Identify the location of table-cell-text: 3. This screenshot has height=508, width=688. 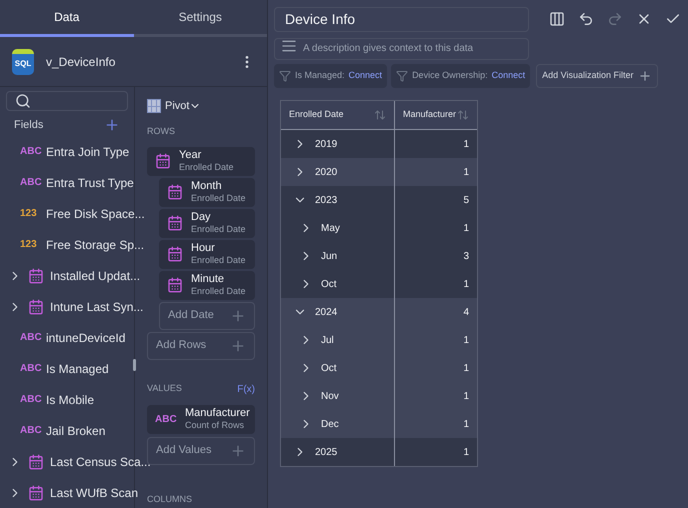
(466, 257).